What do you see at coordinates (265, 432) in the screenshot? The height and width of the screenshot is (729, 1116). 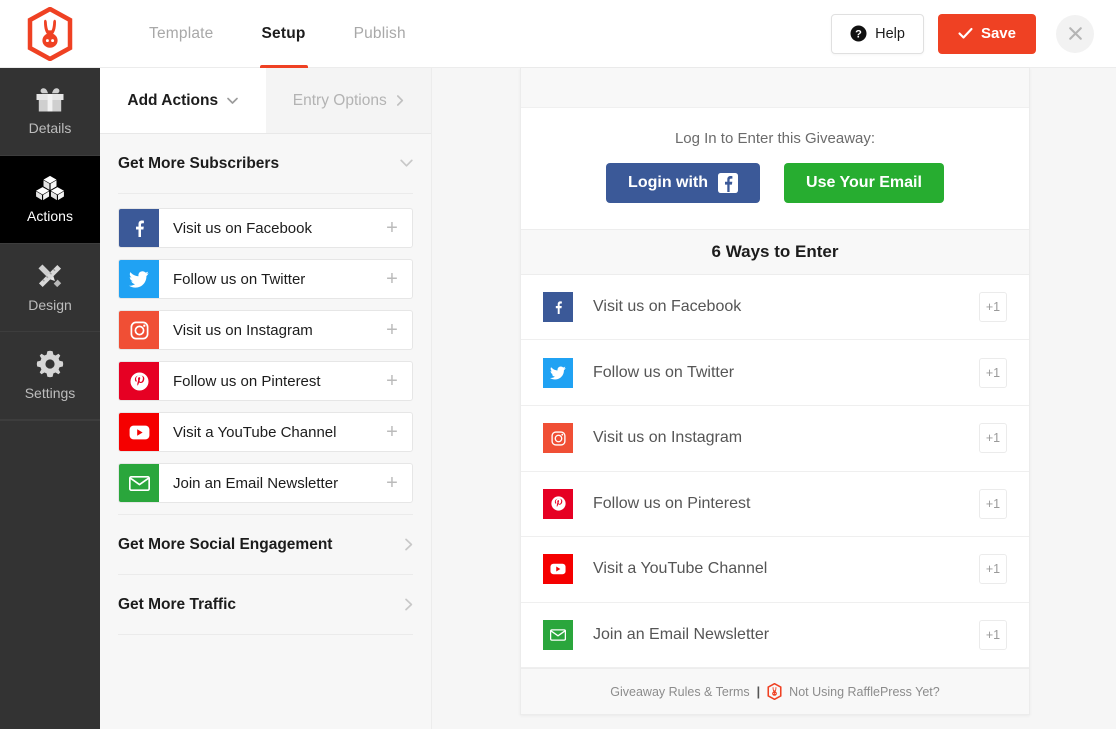 I see `action-row-youtube: Visit a YouTube Channel +` at bounding box center [265, 432].